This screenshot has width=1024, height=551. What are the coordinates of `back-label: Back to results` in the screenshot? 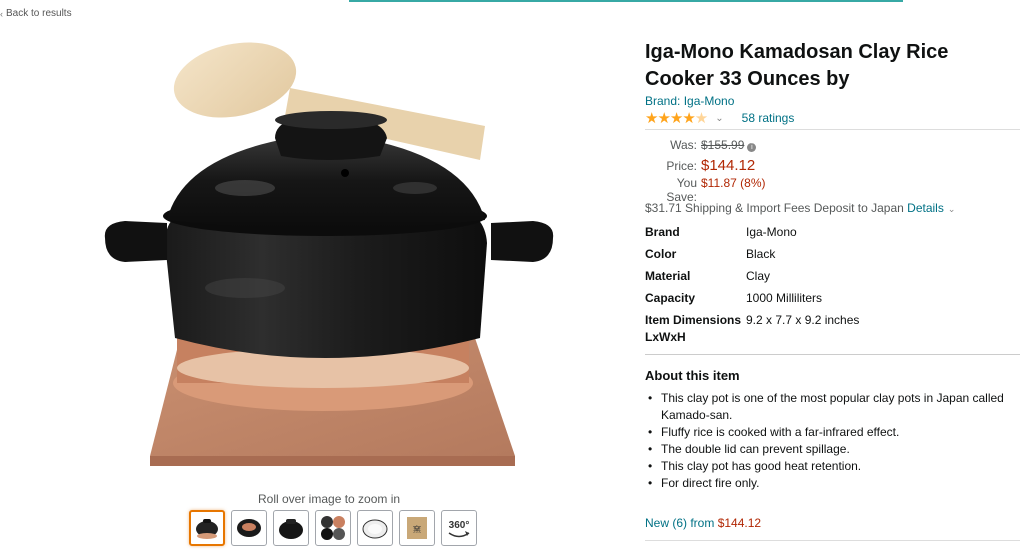 It's located at (39, 13).